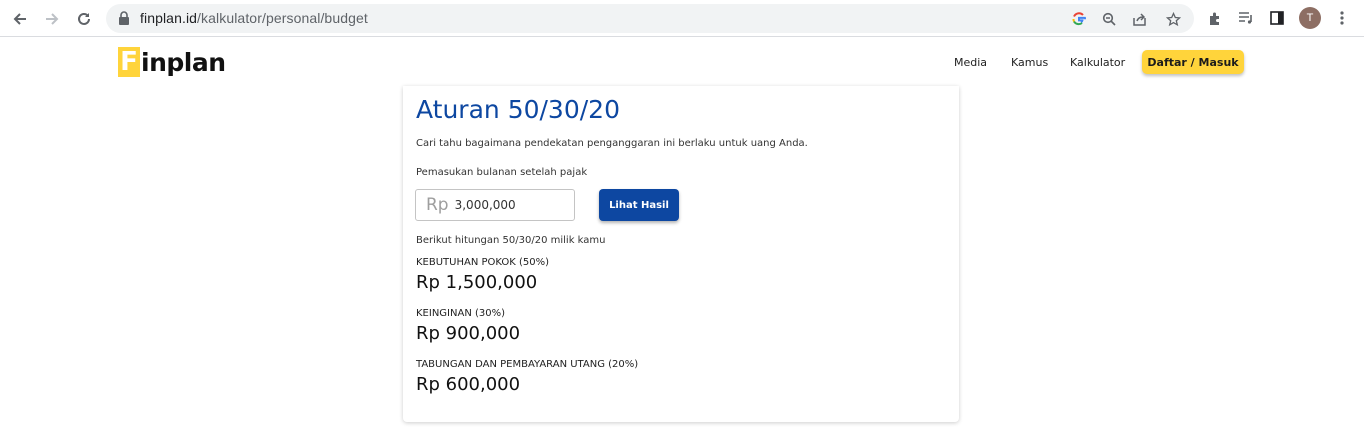  Describe the element at coordinates (1342, 18) in the screenshot. I see `menu-kebab-icon` at that location.